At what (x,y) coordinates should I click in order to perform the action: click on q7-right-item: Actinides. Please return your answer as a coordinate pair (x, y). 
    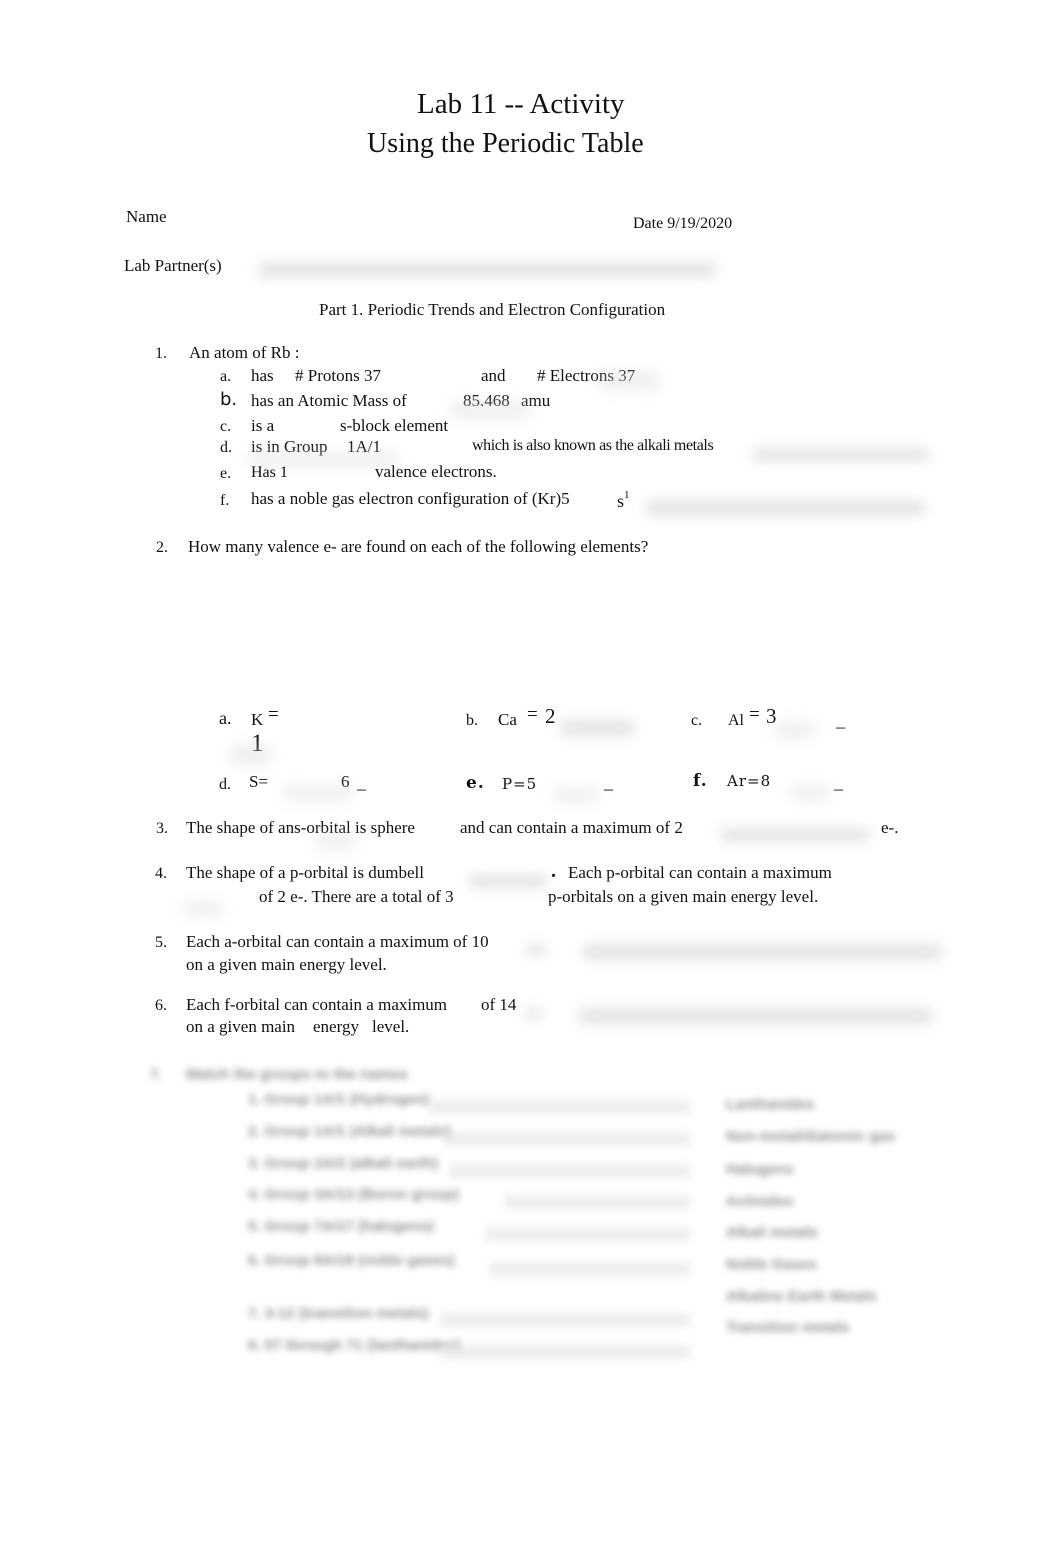
    Looking at the image, I should click on (760, 1201).